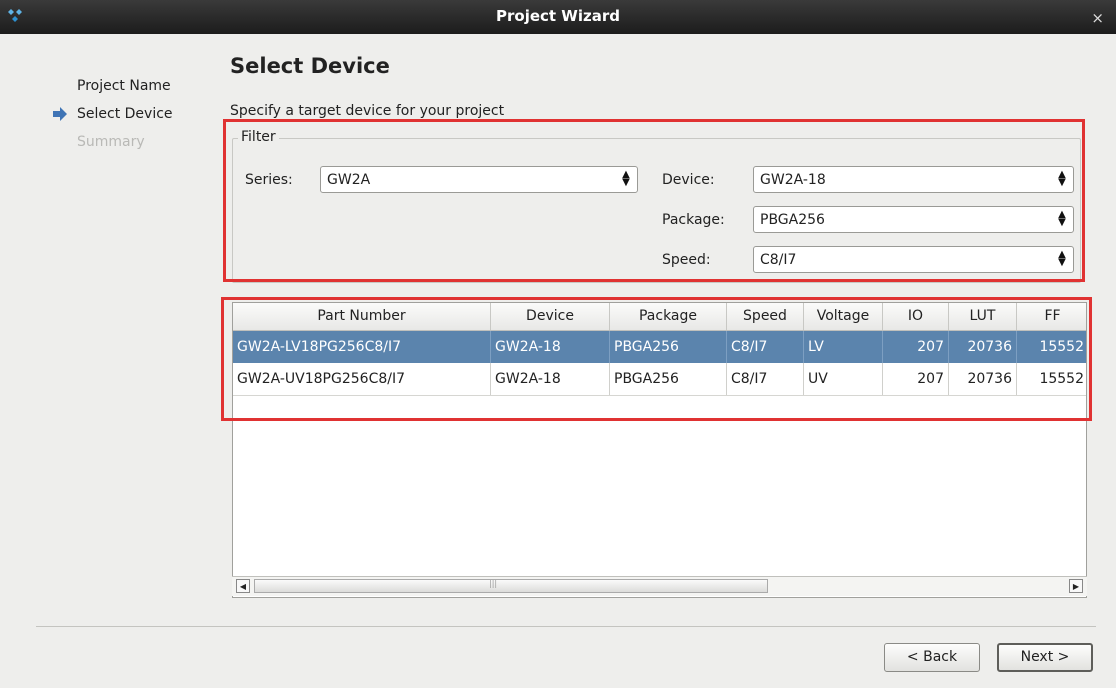  Describe the element at coordinates (793, 180) in the screenshot. I see `device-value: GW2A-18` at that location.